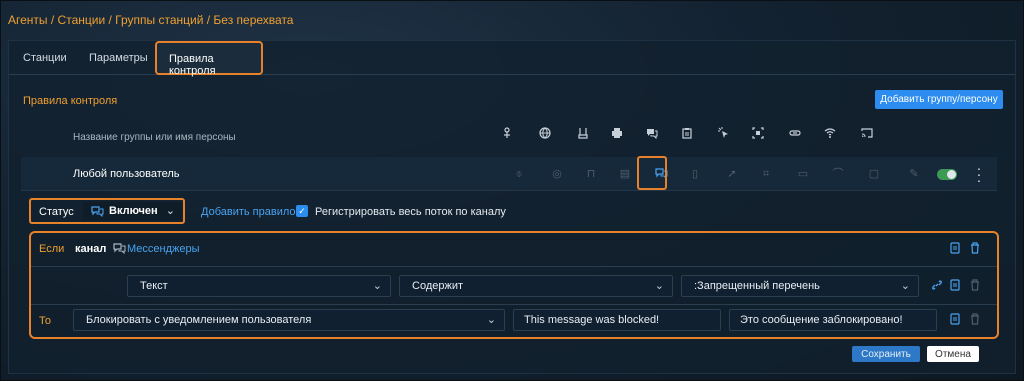  I want to click on message-en-input: This message was blocked!, so click(617, 320).